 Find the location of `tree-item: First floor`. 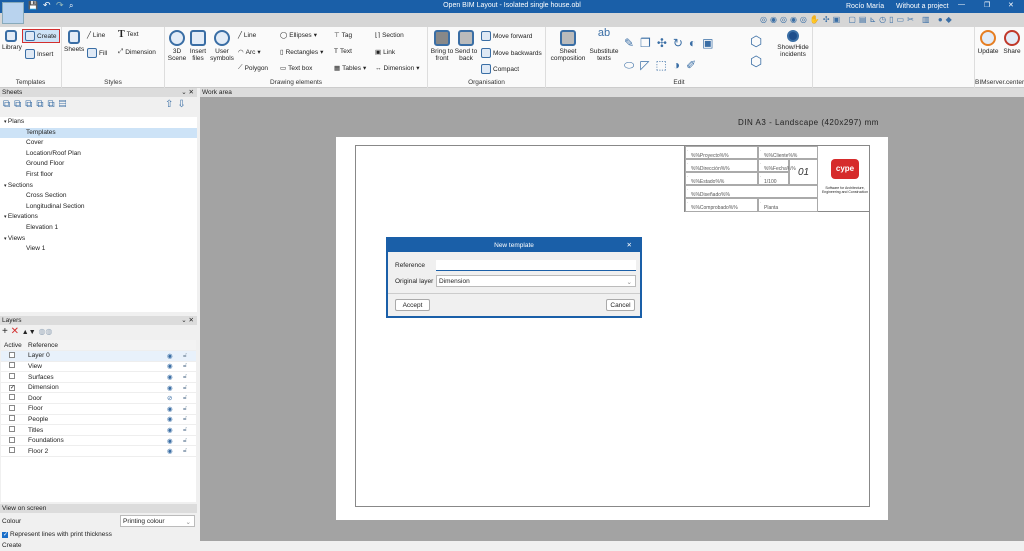

tree-item: First floor is located at coordinates (98, 175).